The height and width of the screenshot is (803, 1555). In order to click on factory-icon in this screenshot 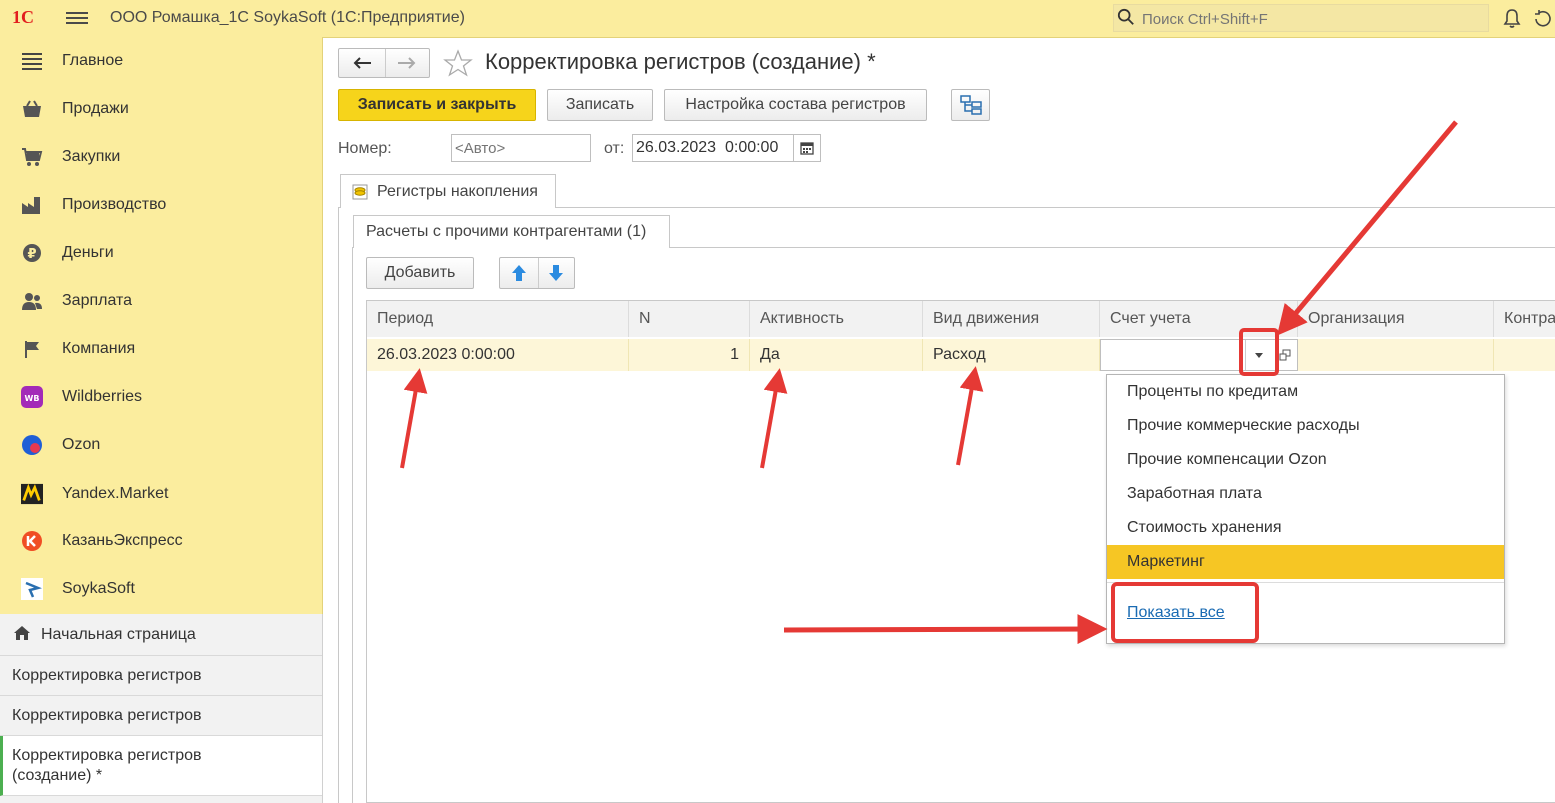, I will do `click(32, 205)`.